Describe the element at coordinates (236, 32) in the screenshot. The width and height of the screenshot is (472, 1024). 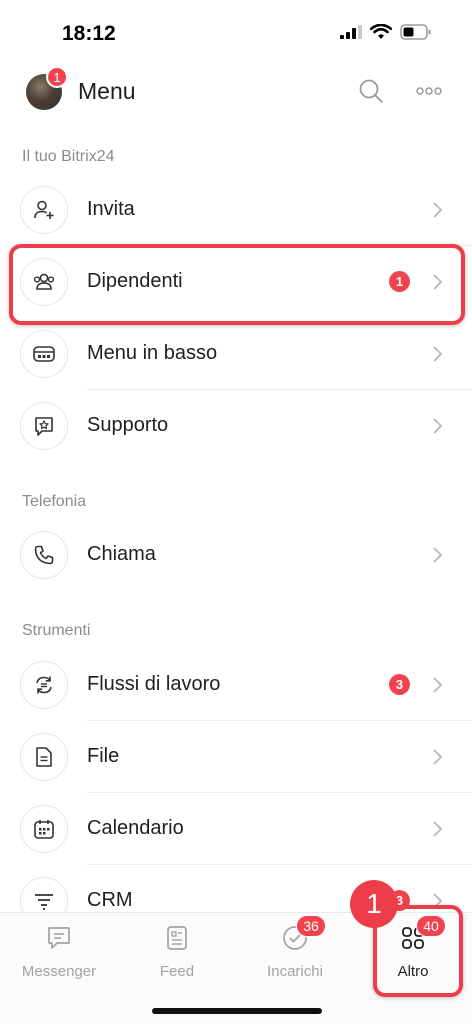
I see `status-bar: 18:12` at that location.